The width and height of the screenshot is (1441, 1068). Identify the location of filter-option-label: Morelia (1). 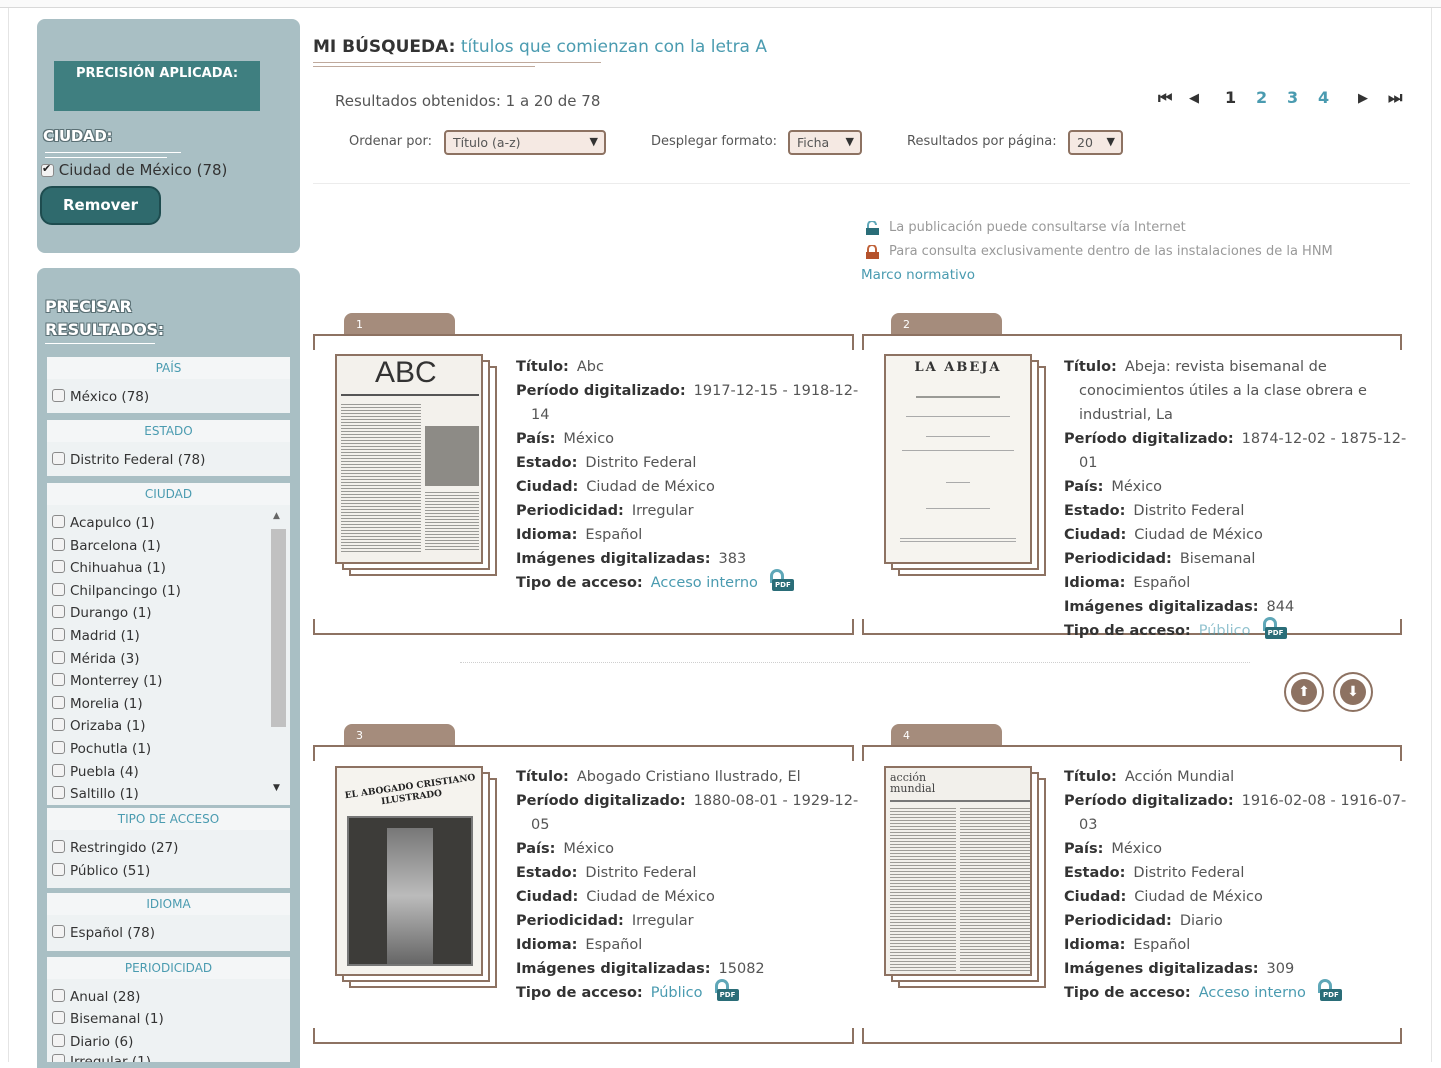
(106, 704).